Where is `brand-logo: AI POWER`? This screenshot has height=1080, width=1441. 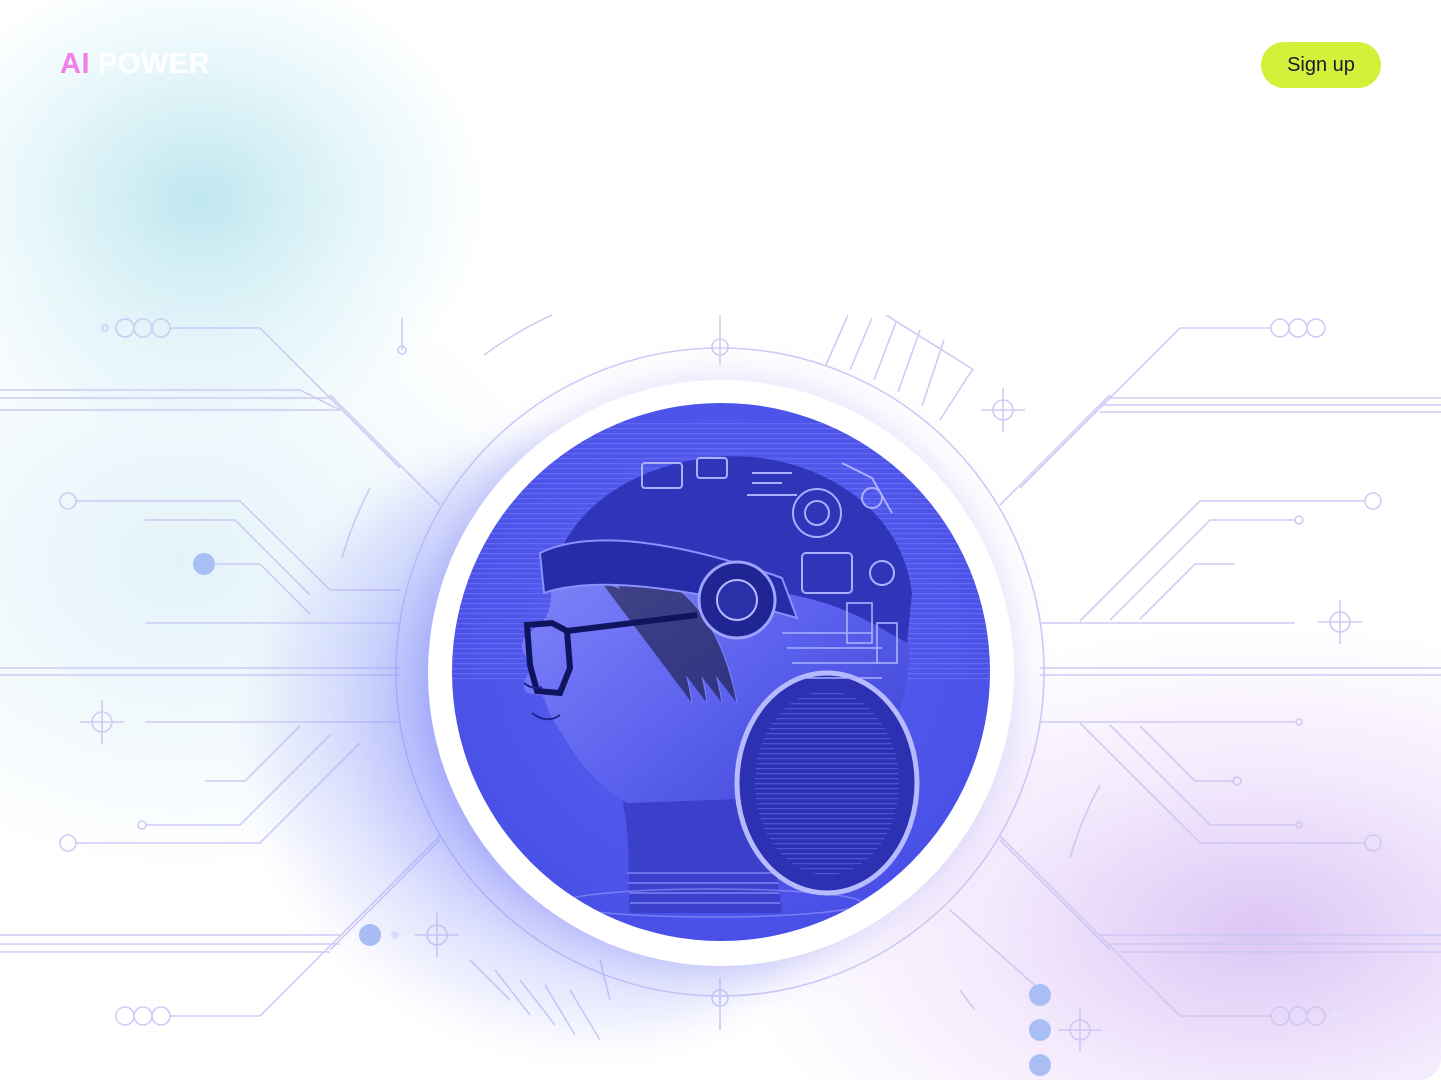 brand-logo: AI POWER is located at coordinates (135, 64).